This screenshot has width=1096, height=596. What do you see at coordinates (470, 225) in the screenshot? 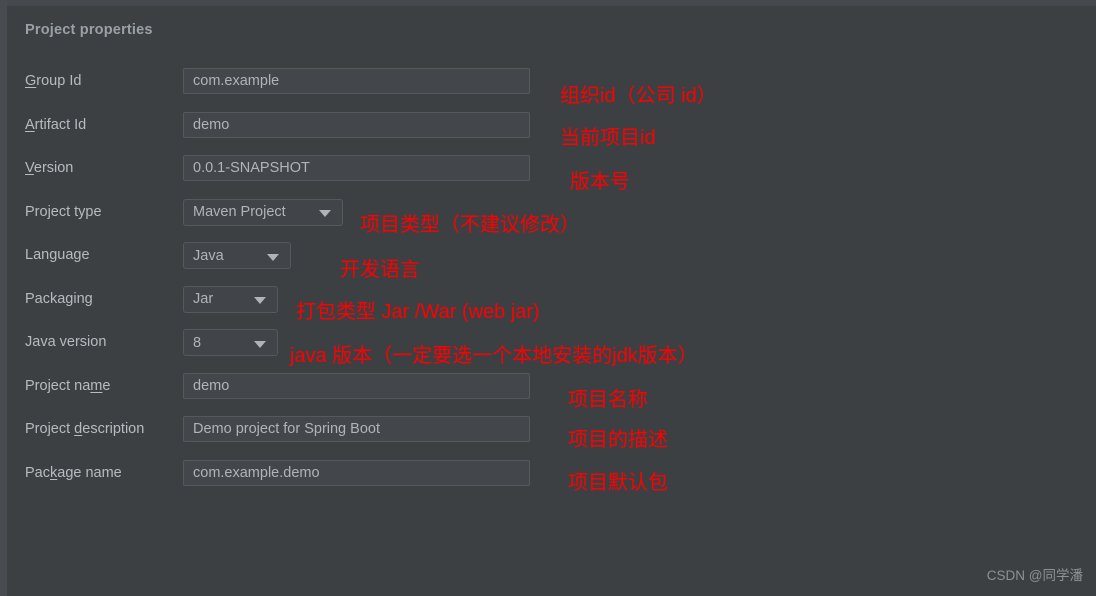
I see `note-project-type: 项目类型（不建议修改）` at bounding box center [470, 225].